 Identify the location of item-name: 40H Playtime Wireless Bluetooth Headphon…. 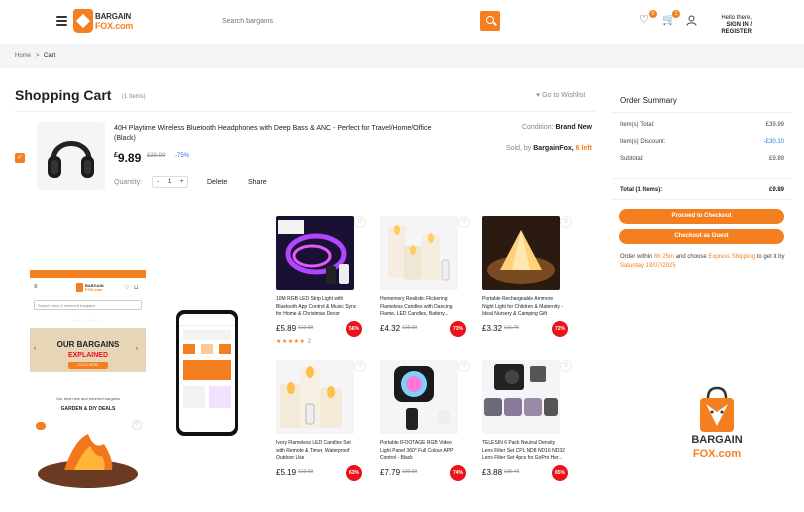
(284, 134).